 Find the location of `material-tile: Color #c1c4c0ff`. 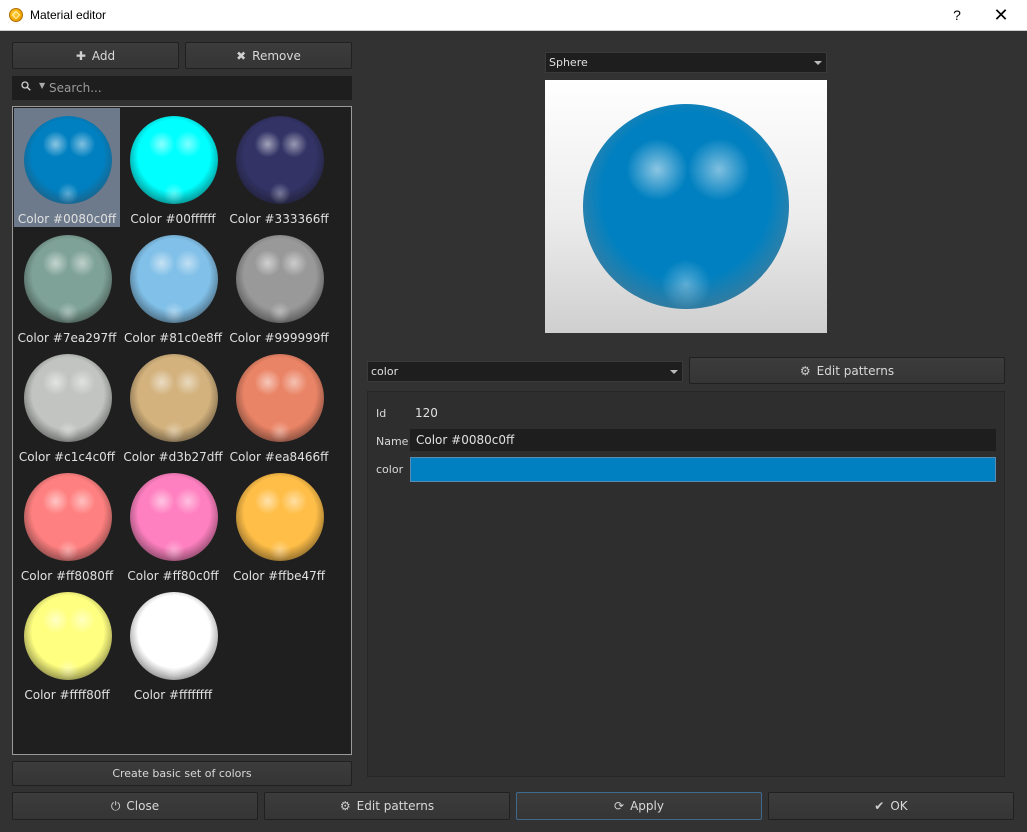

material-tile: Color #c1c4c0ff is located at coordinates (67, 405).